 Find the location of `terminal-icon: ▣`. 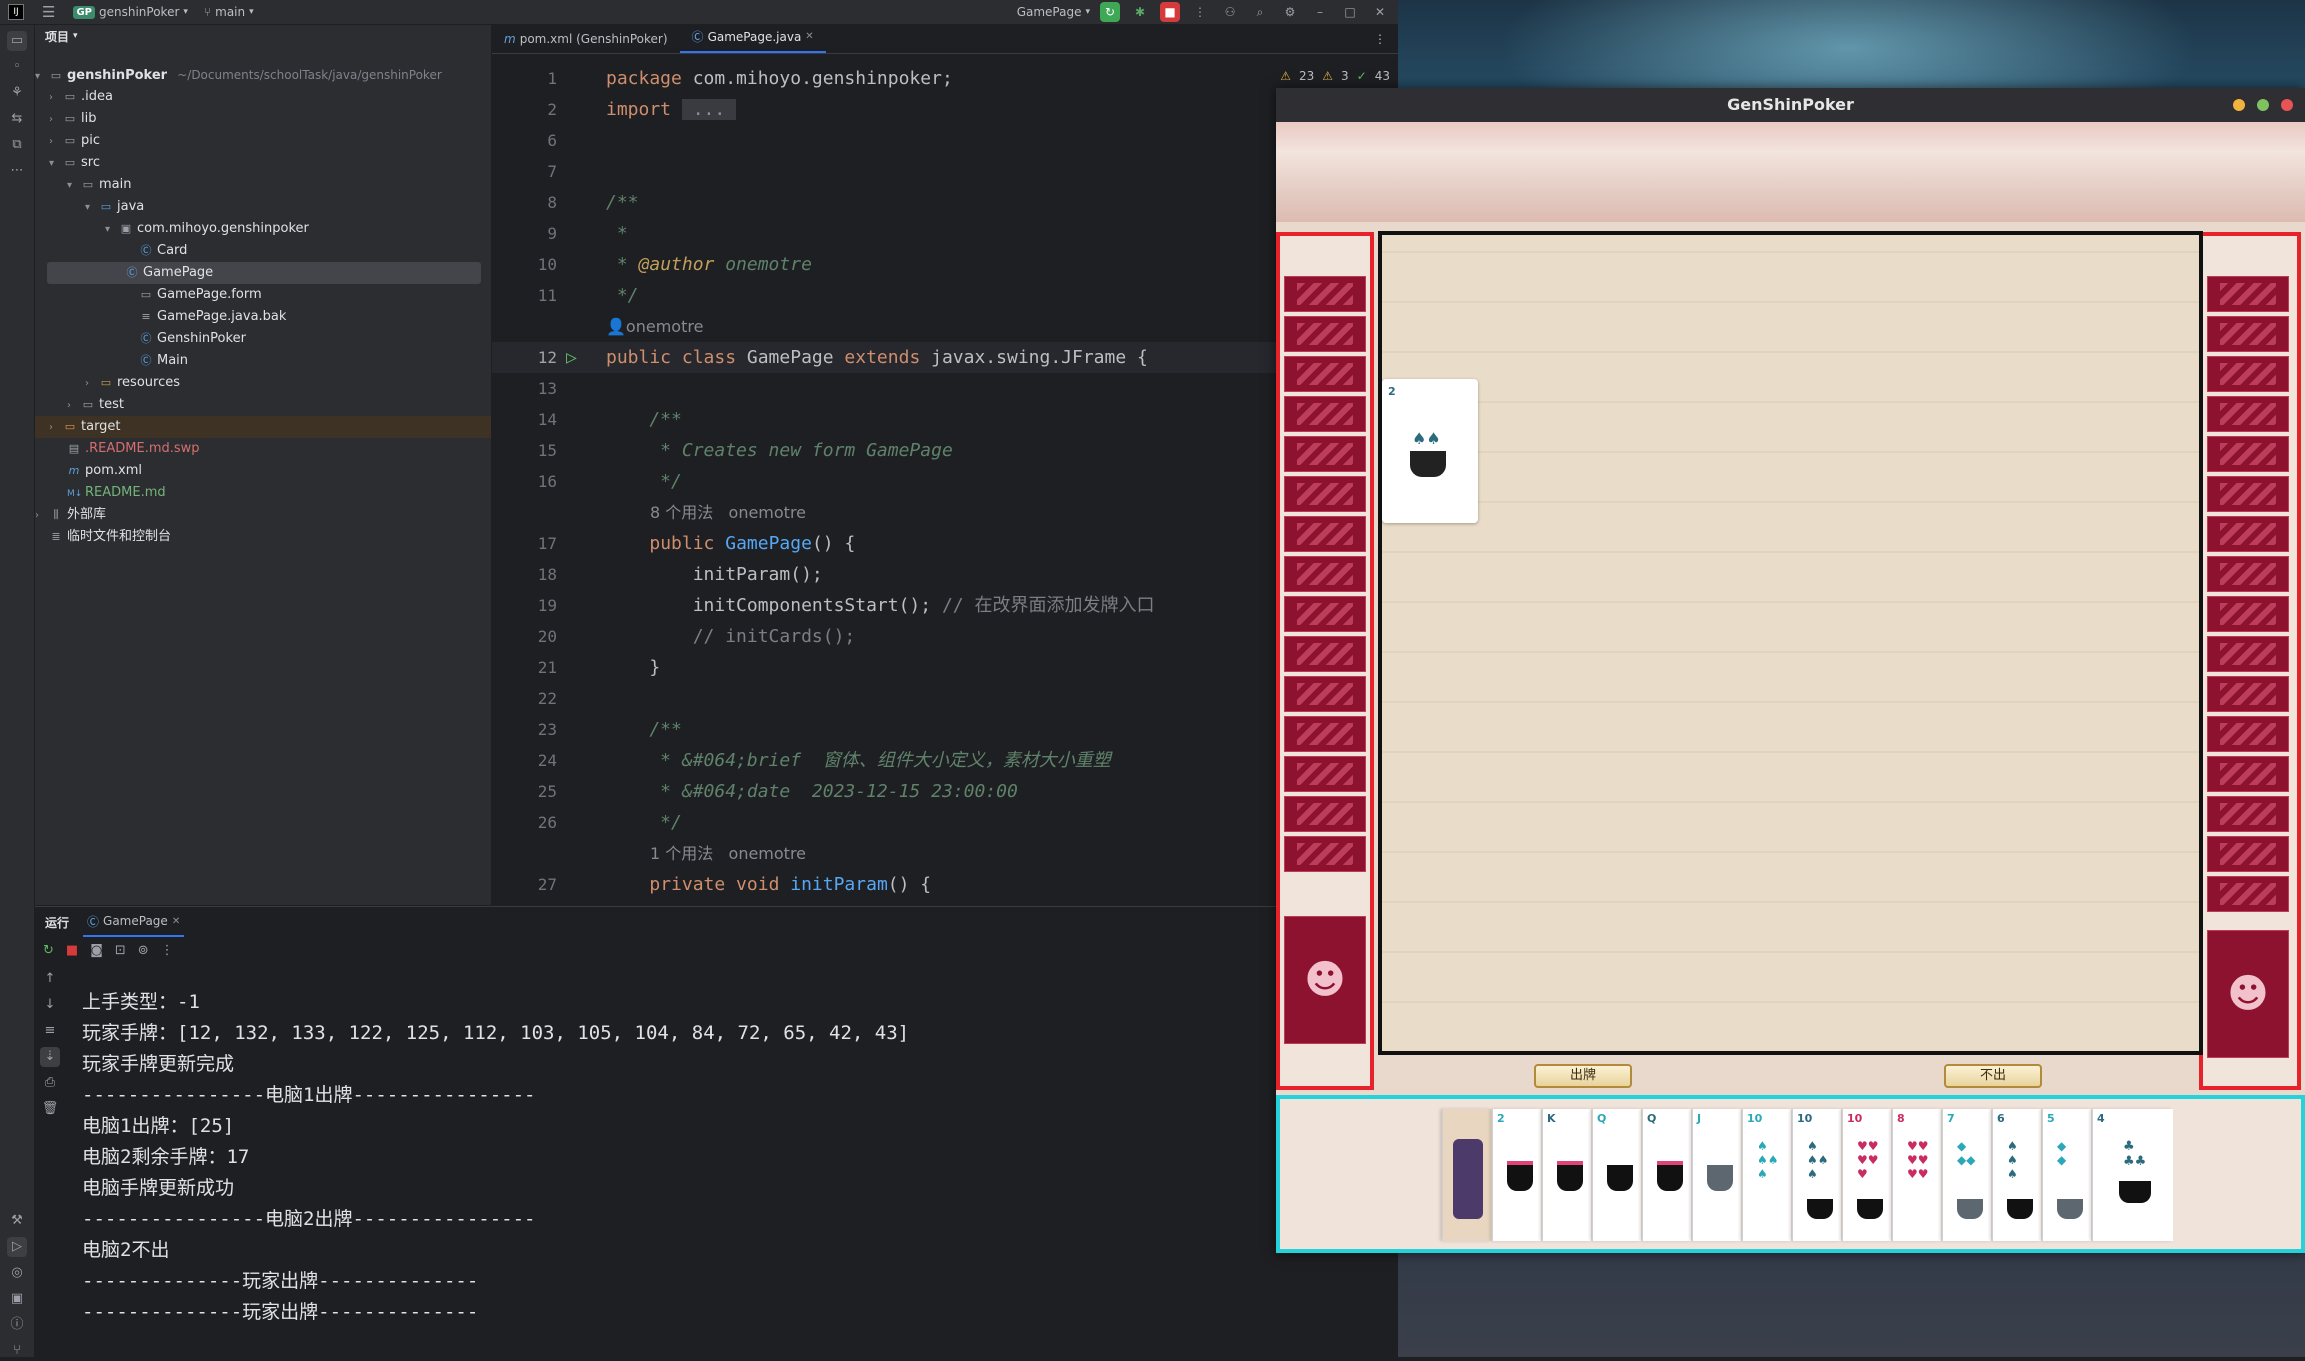

terminal-icon: ▣ is located at coordinates (17, 1299).